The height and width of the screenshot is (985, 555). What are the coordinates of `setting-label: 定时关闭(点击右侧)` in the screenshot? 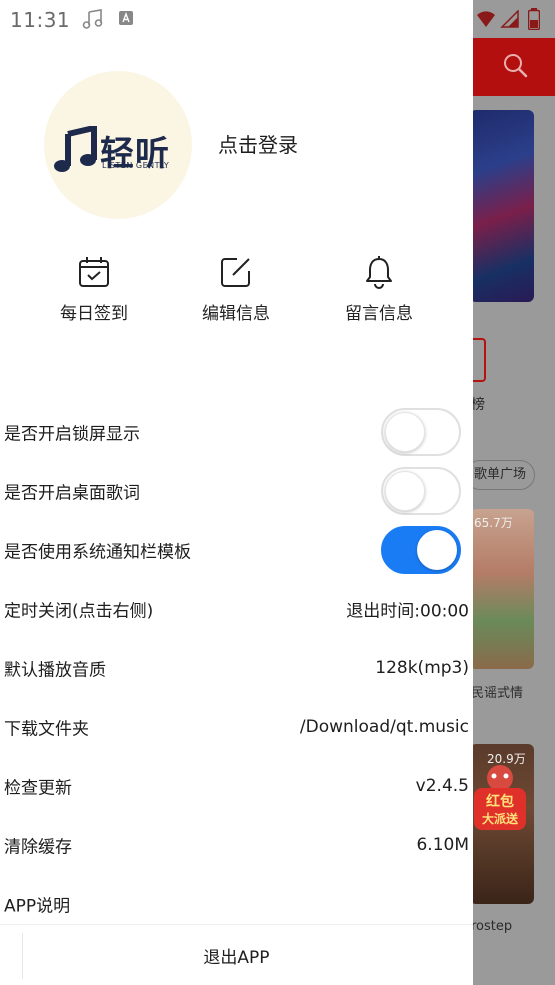 It's located at (79, 611).